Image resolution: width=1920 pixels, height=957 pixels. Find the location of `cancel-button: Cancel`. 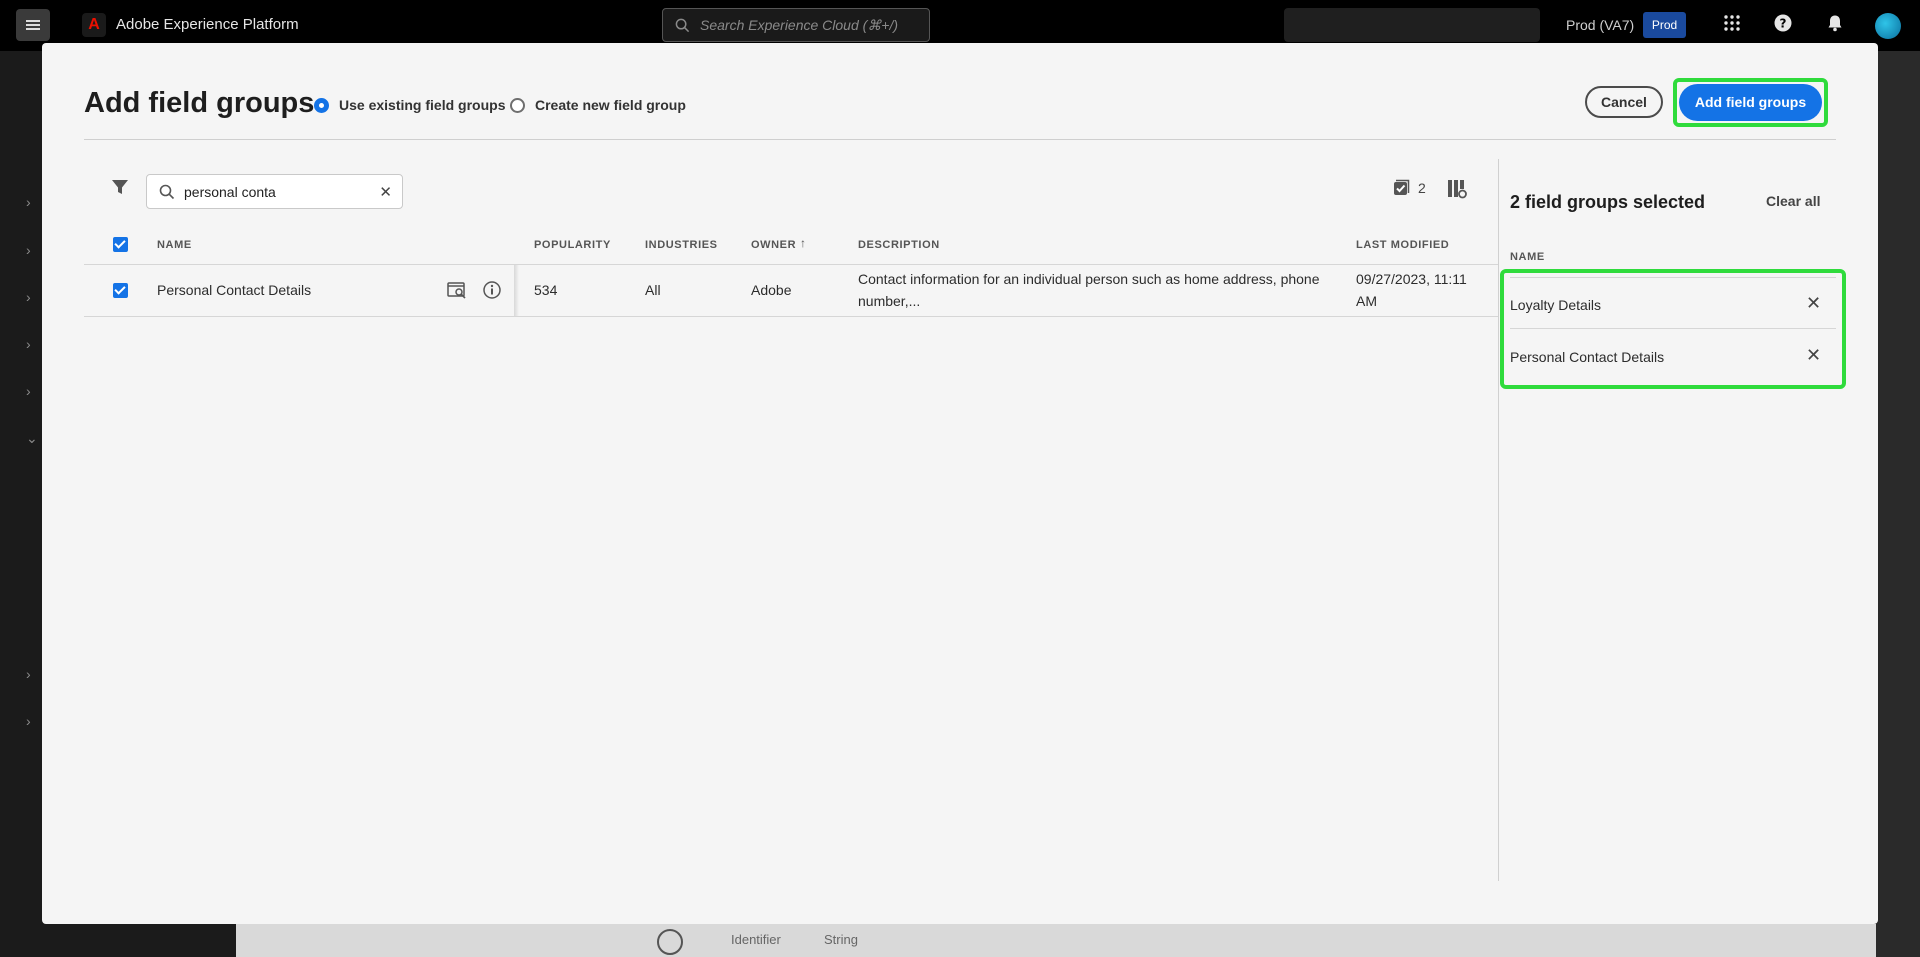

cancel-button: Cancel is located at coordinates (1624, 102).